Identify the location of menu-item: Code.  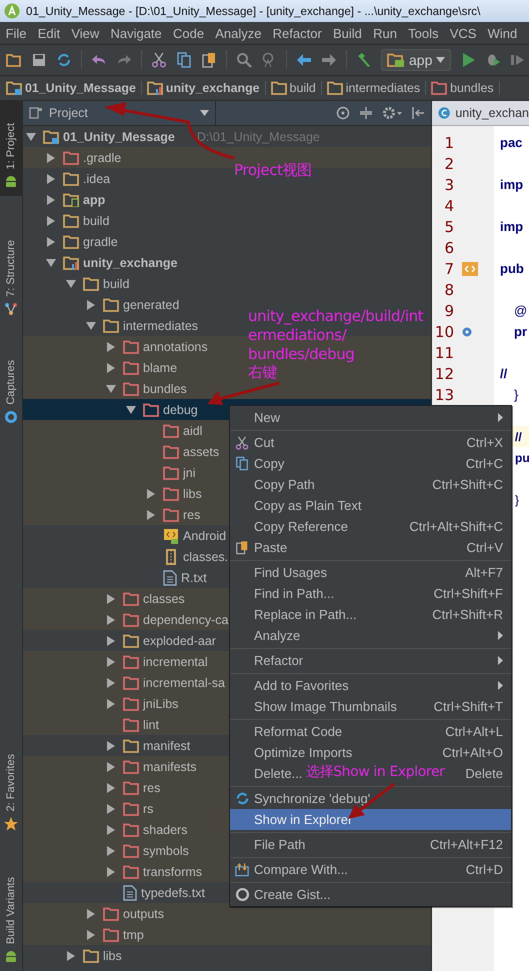
(188, 33).